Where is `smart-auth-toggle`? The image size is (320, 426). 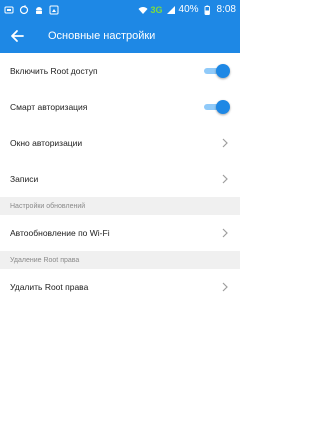
smart-auth-toggle is located at coordinates (217, 107).